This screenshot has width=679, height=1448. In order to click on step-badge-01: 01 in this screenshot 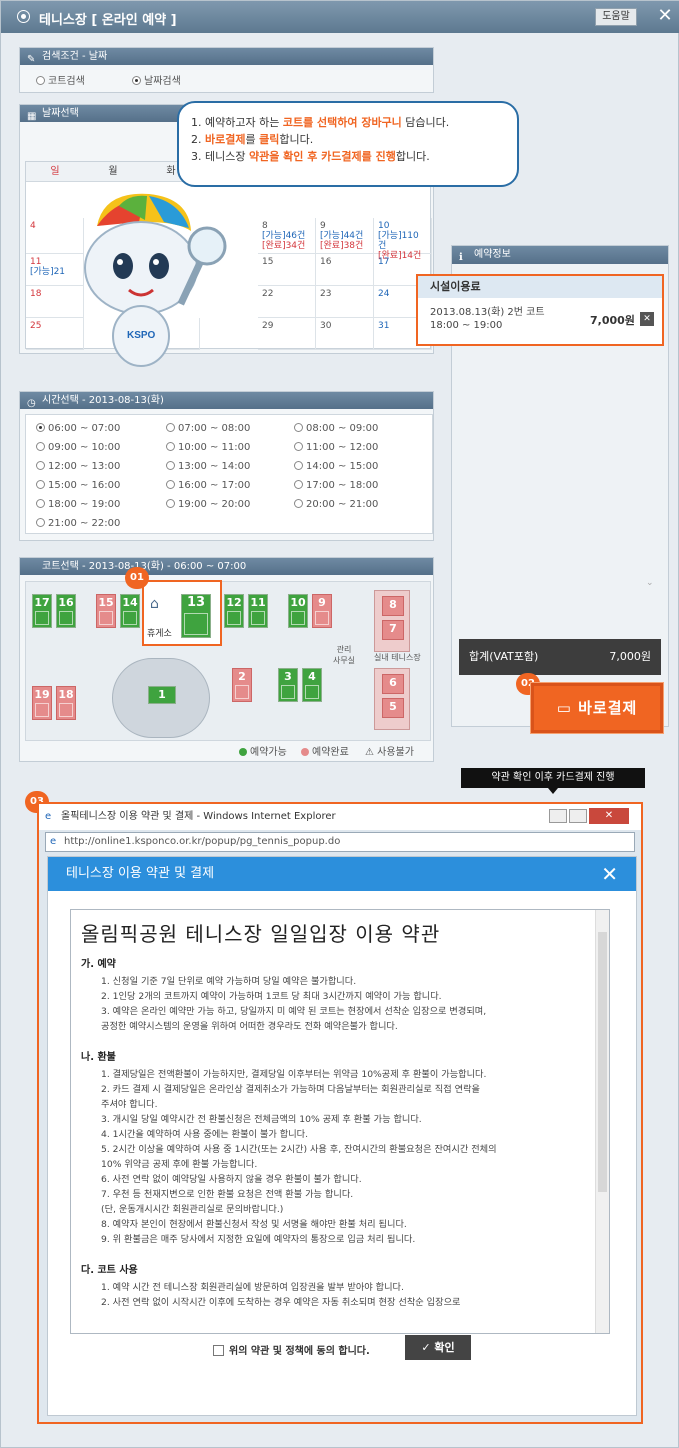, I will do `click(137, 578)`.